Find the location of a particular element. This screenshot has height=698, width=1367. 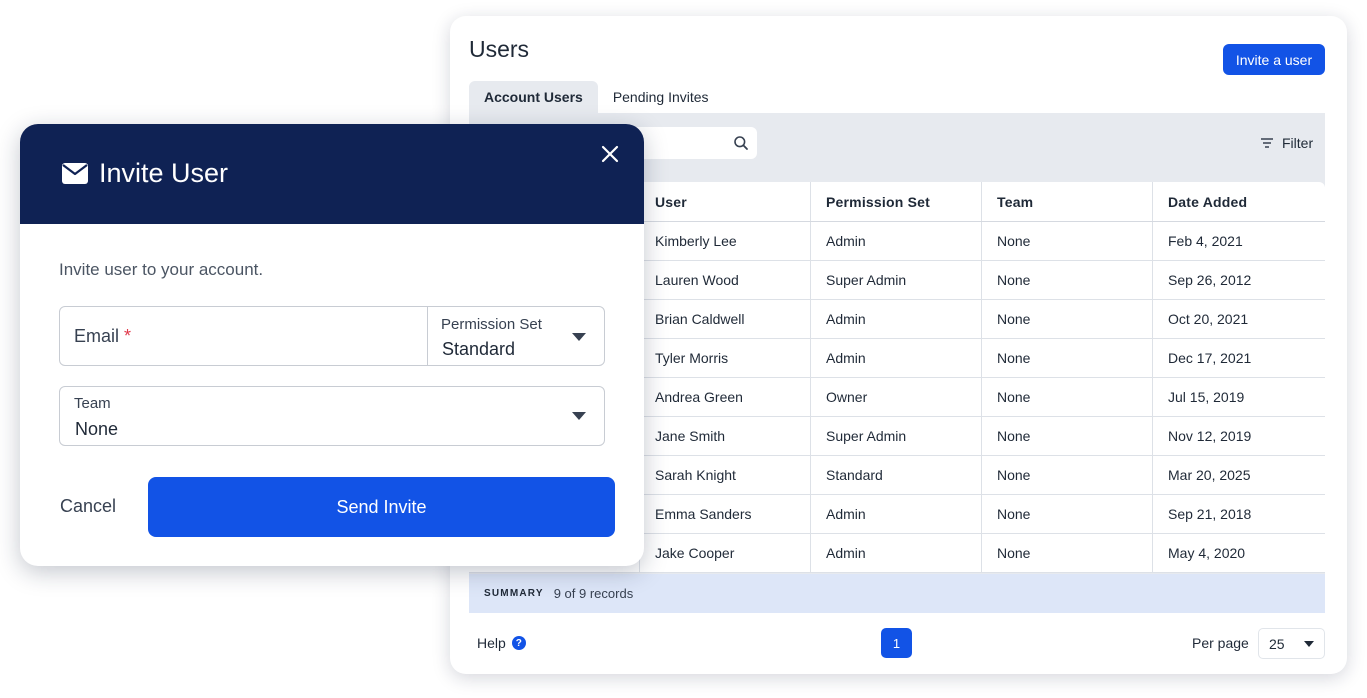

permission-set-label: Permission Set is located at coordinates (491, 324).